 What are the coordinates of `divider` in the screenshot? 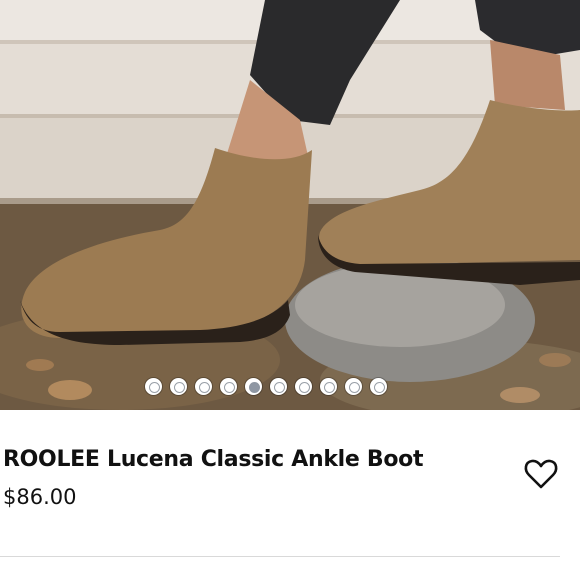 It's located at (280, 556).